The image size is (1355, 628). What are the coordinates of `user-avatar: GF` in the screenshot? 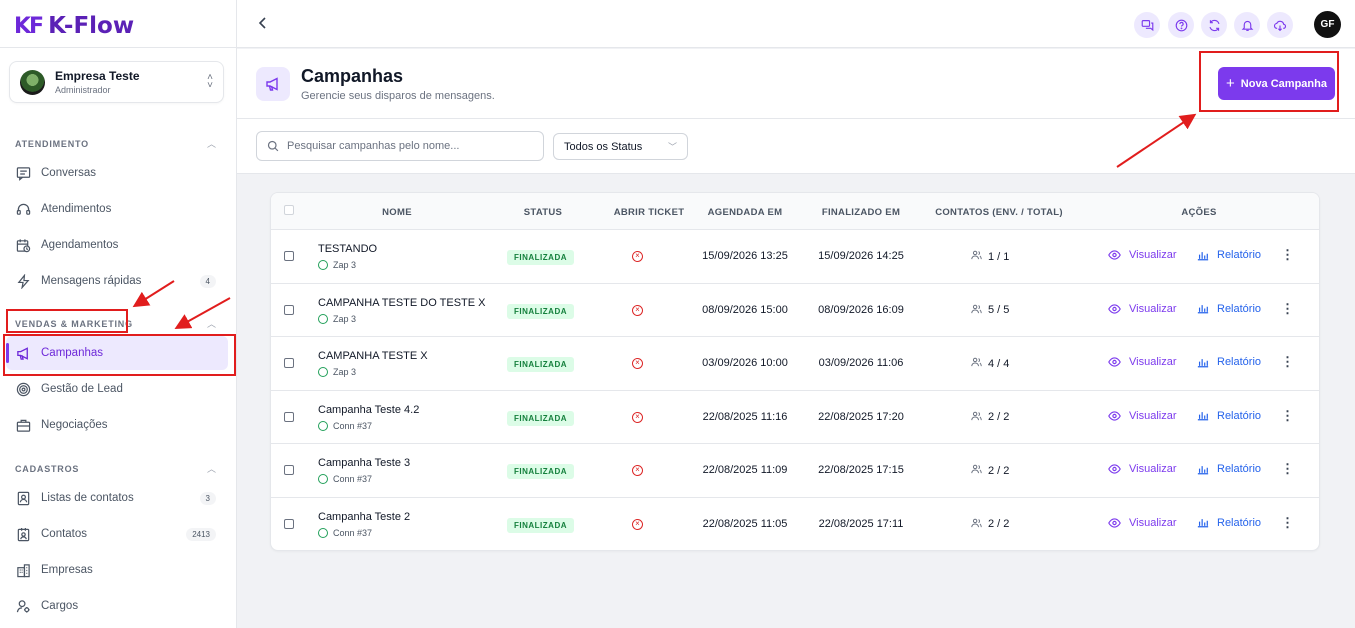 It's located at (1327, 24).